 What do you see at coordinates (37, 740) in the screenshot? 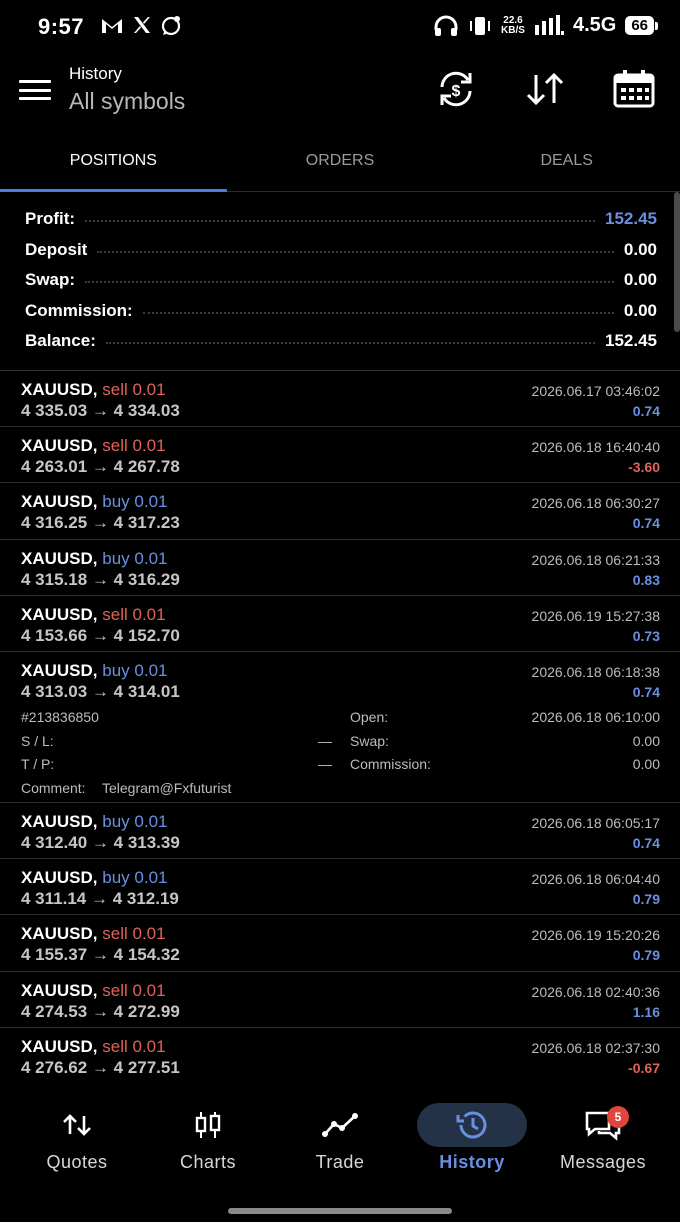
I see `sl-label: S / L:` at bounding box center [37, 740].